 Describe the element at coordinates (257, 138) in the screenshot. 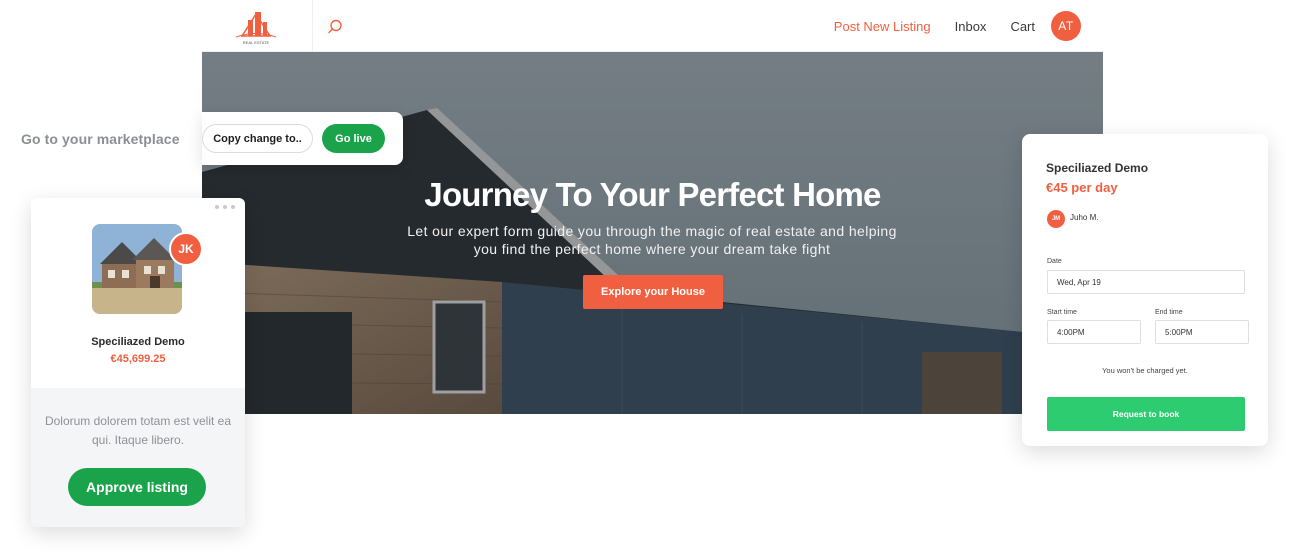

I see `copy-change-button: Copy change to..` at that location.